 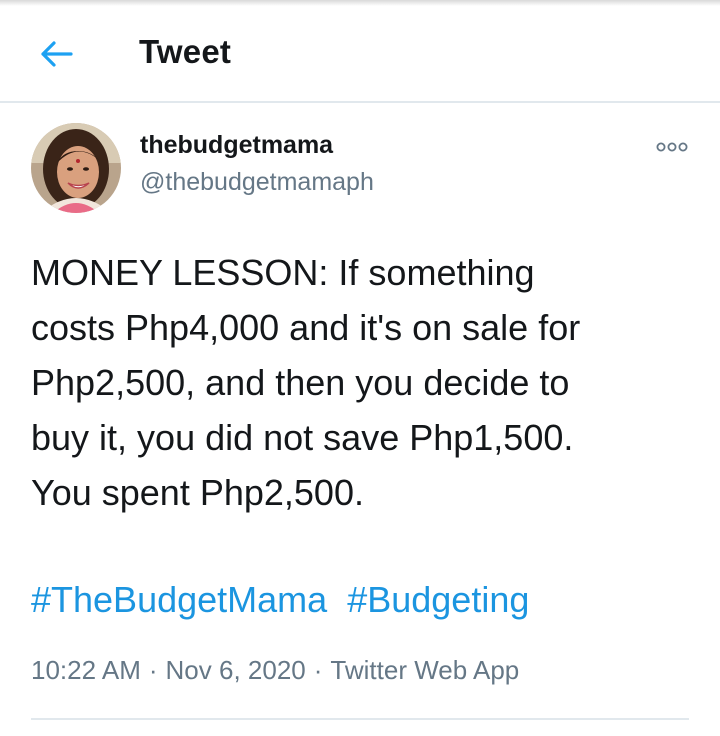 What do you see at coordinates (197, 492) in the screenshot?
I see `tweet-text-line: You spent Php2,500.` at bounding box center [197, 492].